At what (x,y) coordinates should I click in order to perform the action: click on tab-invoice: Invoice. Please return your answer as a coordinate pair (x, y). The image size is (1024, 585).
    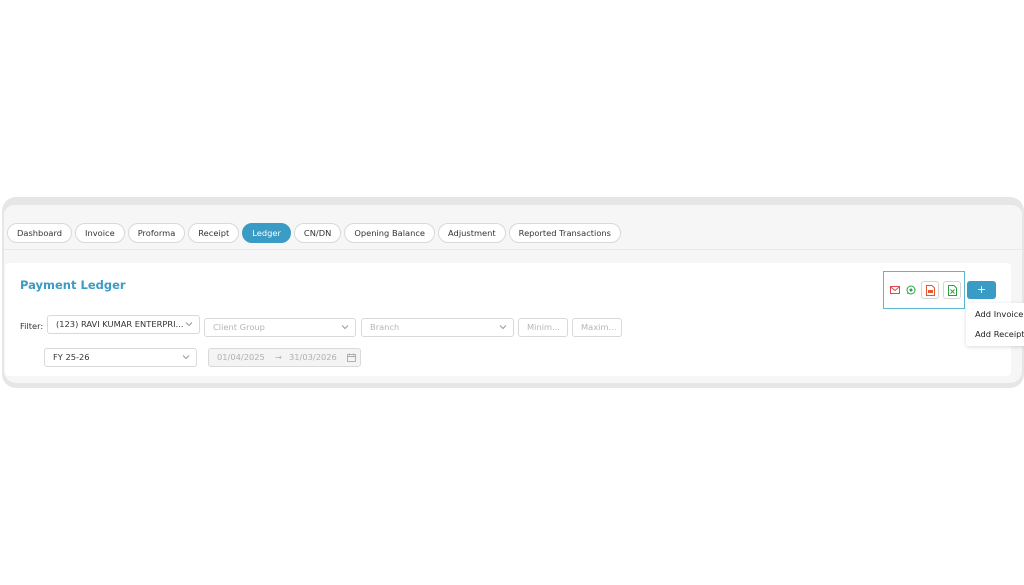
    Looking at the image, I should click on (100, 233).